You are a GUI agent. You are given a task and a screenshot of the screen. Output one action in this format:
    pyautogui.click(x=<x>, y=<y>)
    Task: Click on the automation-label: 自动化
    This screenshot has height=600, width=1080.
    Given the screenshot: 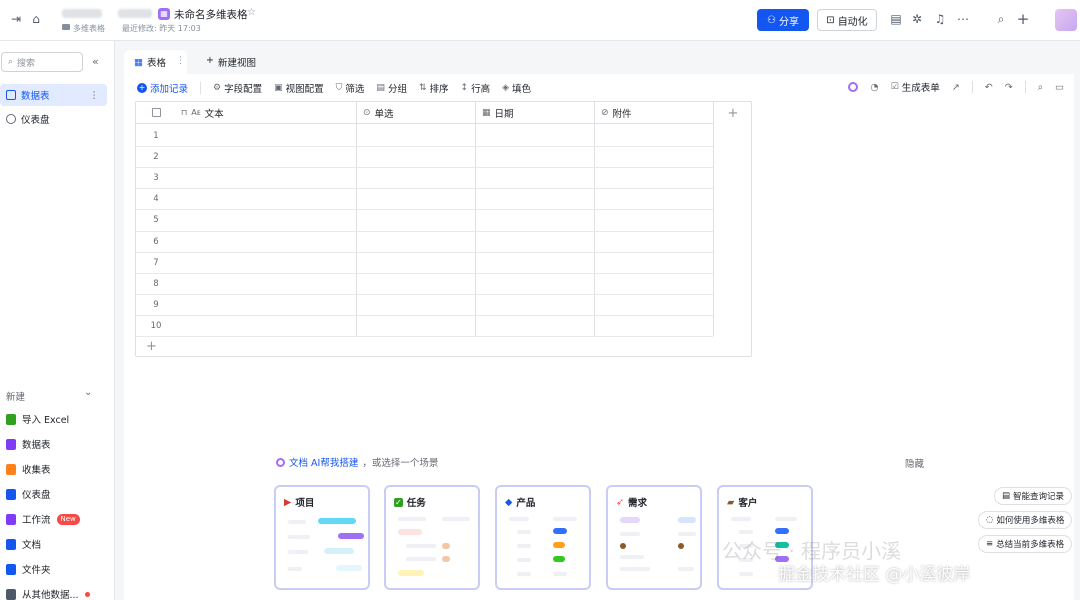 What is the action you would take?
    pyautogui.click(x=852, y=22)
    